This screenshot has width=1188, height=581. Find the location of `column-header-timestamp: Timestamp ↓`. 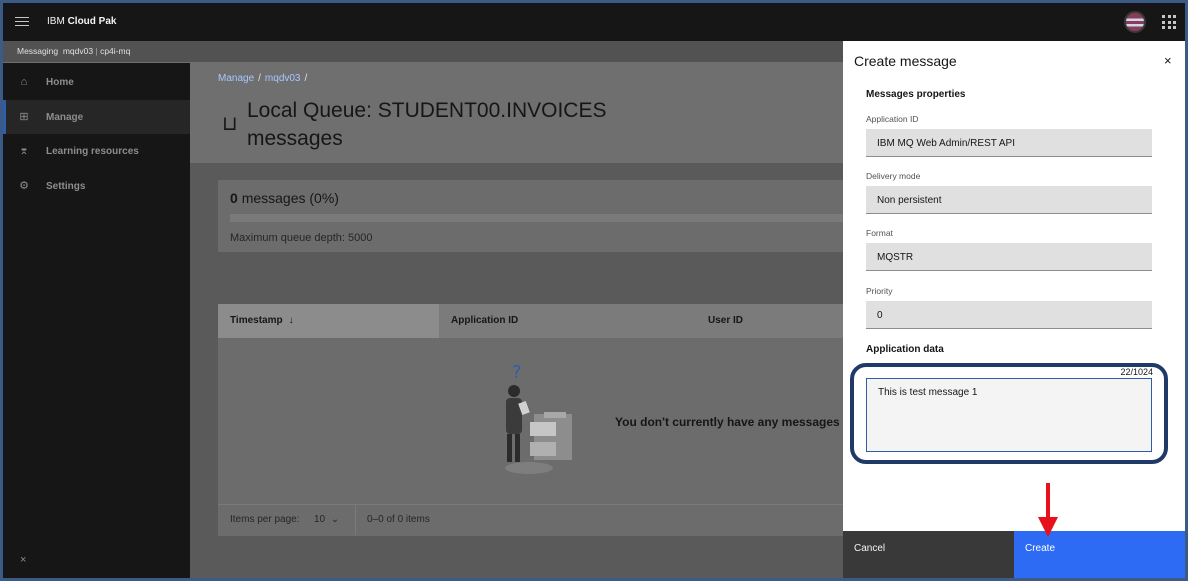

column-header-timestamp: Timestamp ↓ is located at coordinates (328, 321).